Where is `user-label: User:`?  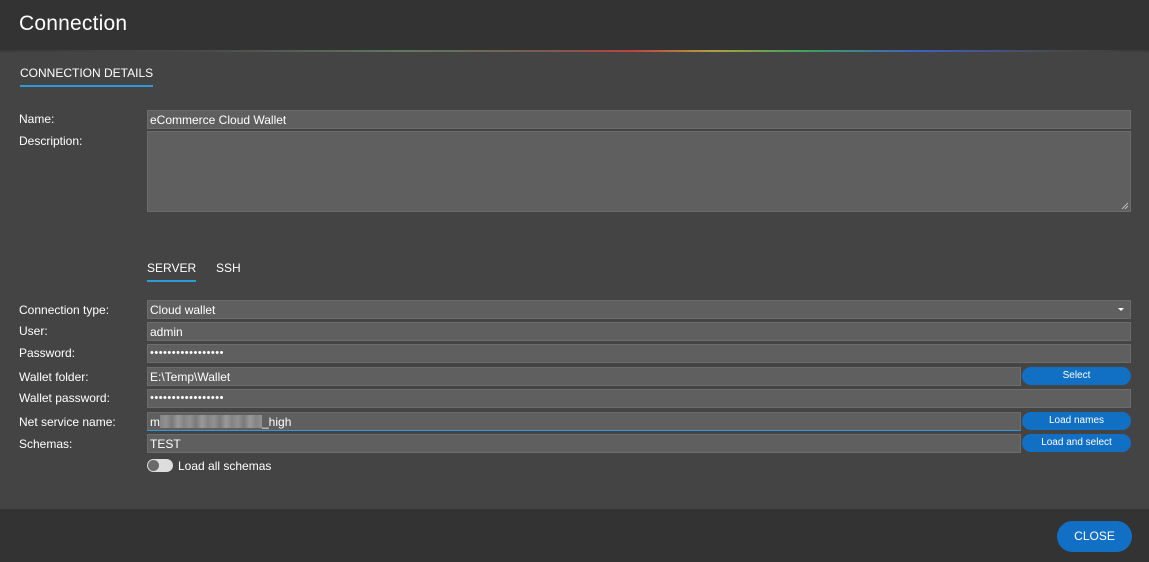 user-label: User: is located at coordinates (33, 331).